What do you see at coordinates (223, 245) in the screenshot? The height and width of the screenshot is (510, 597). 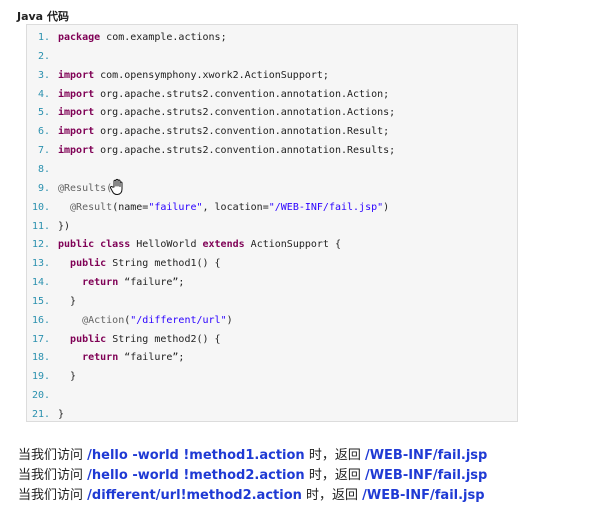 I see `code-token: extends` at bounding box center [223, 245].